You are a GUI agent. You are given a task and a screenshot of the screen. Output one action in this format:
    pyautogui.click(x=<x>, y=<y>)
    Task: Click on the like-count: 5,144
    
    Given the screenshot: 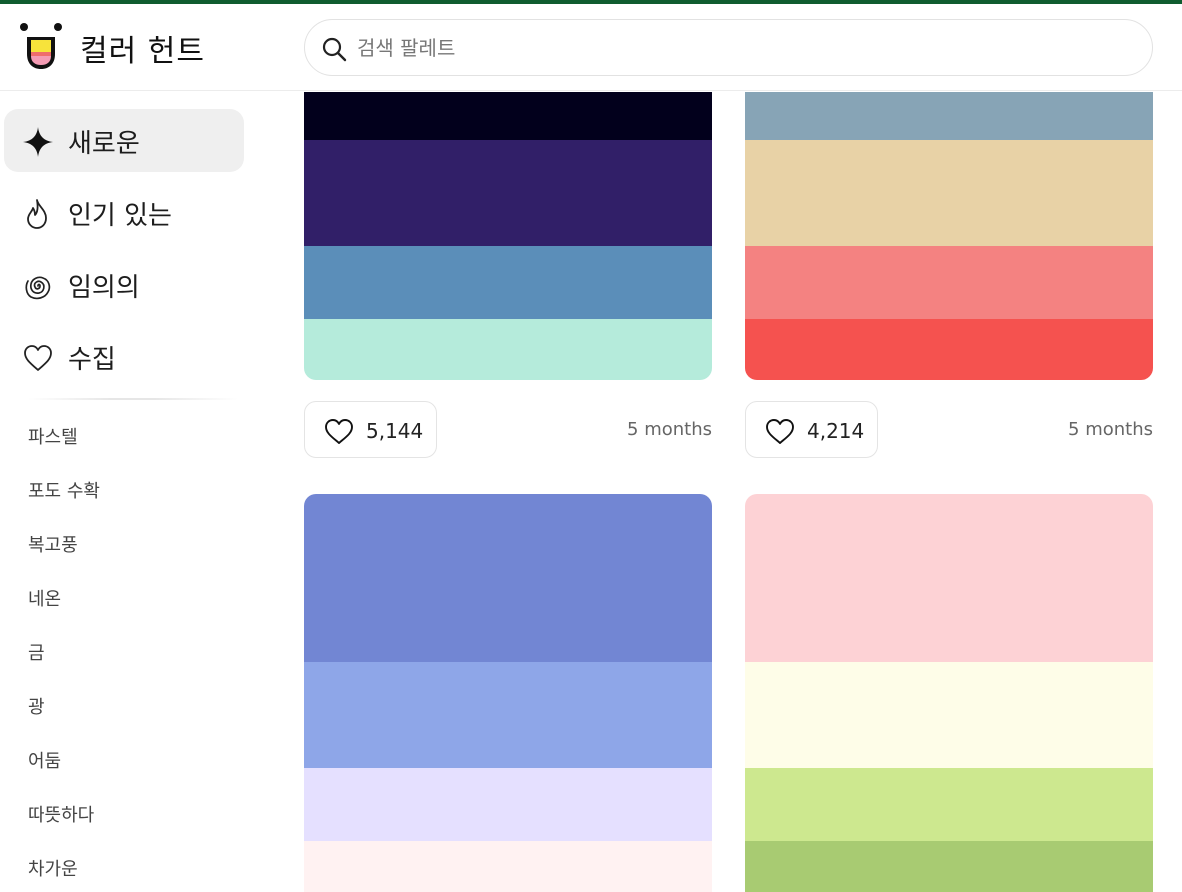 What is the action you would take?
    pyautogui.click(x=395, y=431)
    